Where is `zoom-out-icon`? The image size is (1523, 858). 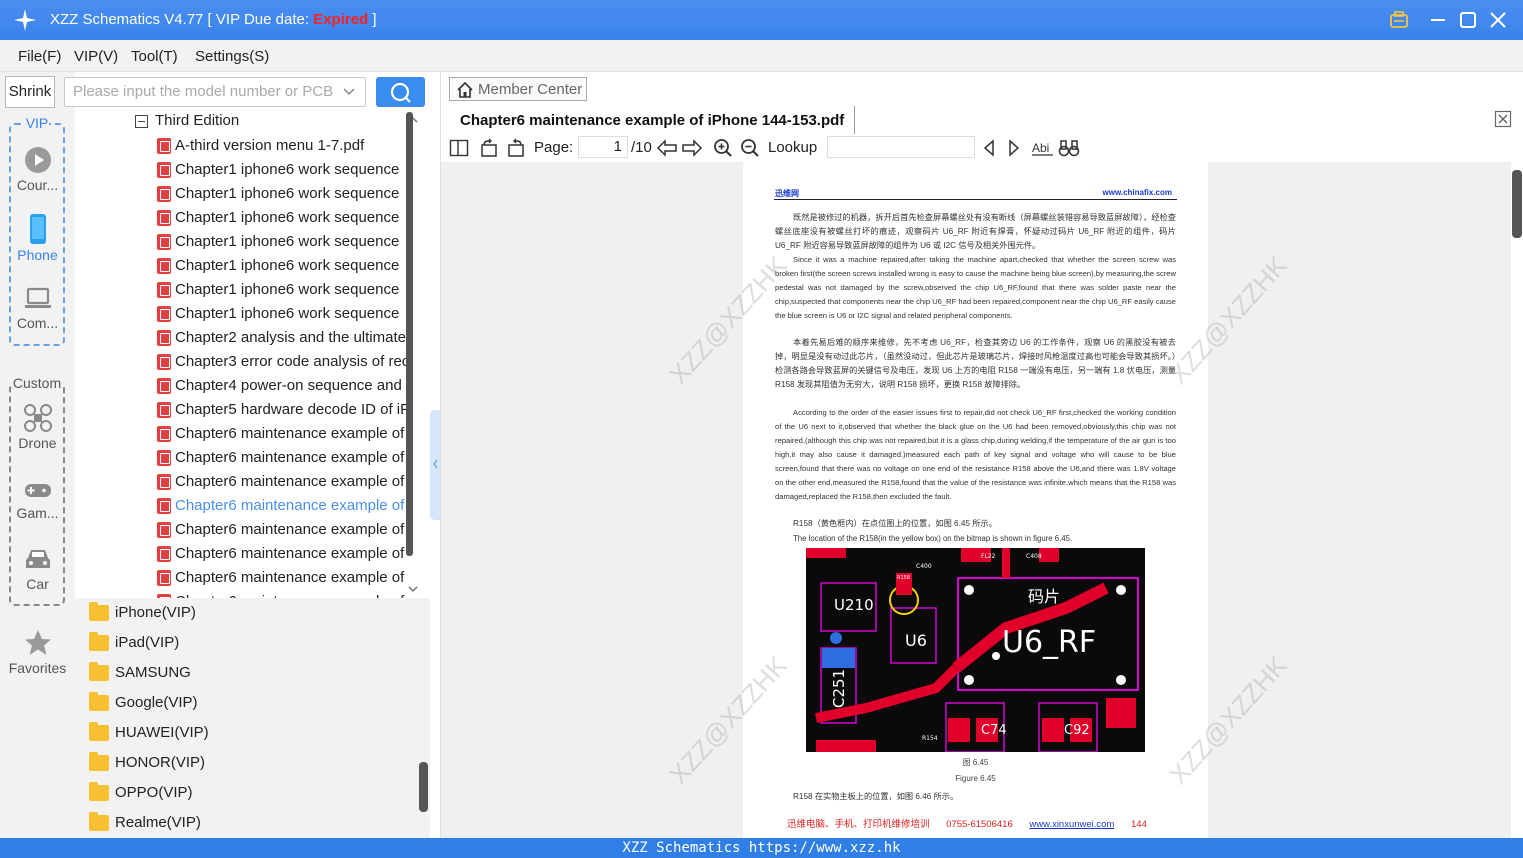
zoom-out-icon is located at coordinates (750, 148).